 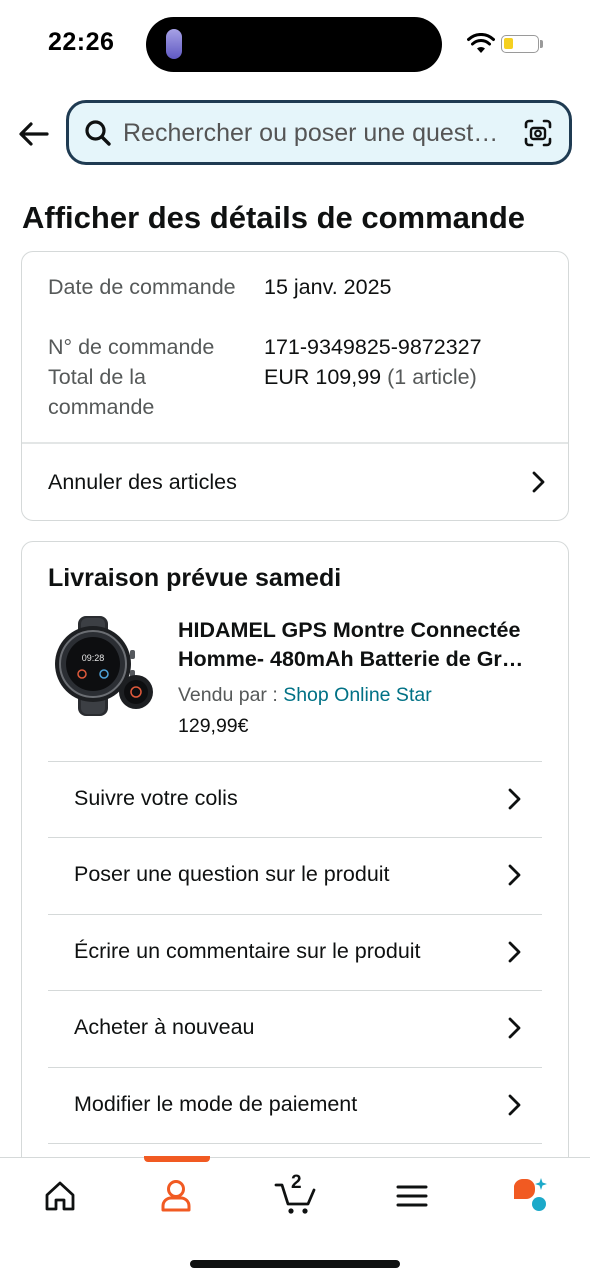 I want to click on delivery-title: Livraison prévue samedi, so click(x=195, y=578).